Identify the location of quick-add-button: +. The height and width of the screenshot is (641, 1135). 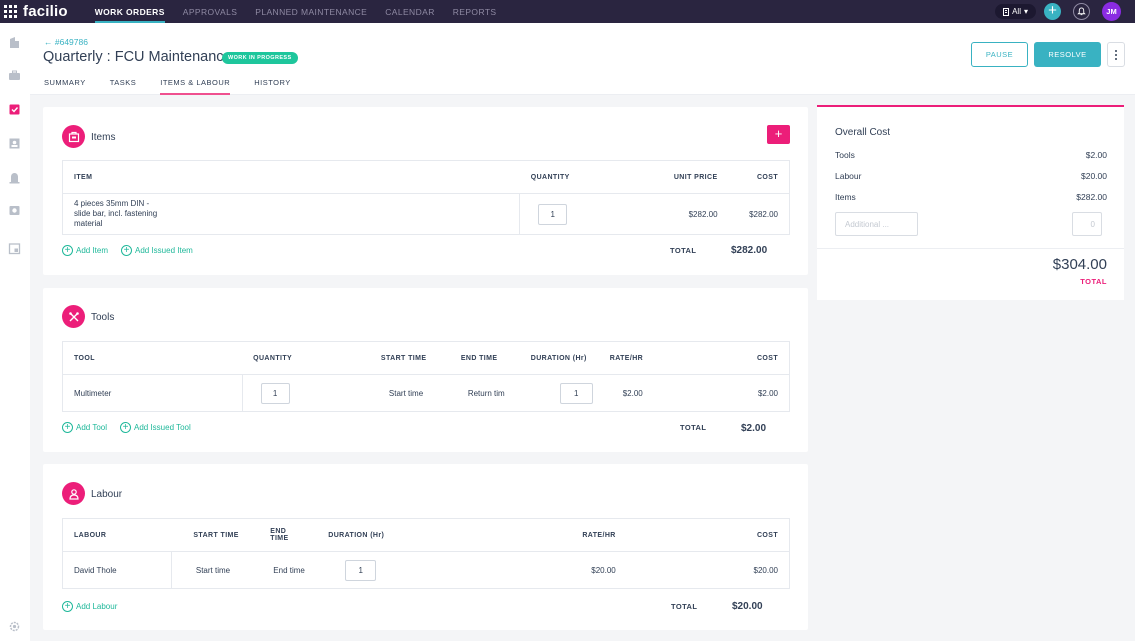
(1052, 11).